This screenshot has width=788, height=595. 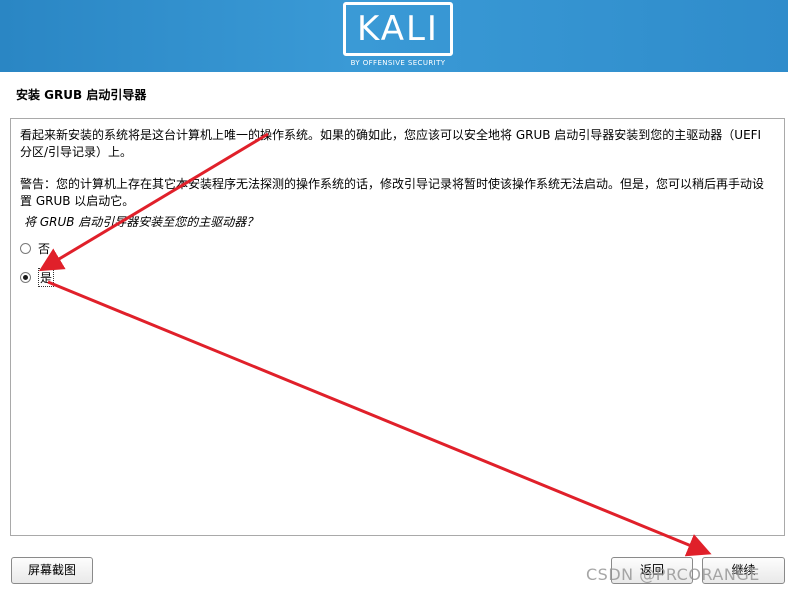 I want to click on radio-yes, so click(x=25, y=277).